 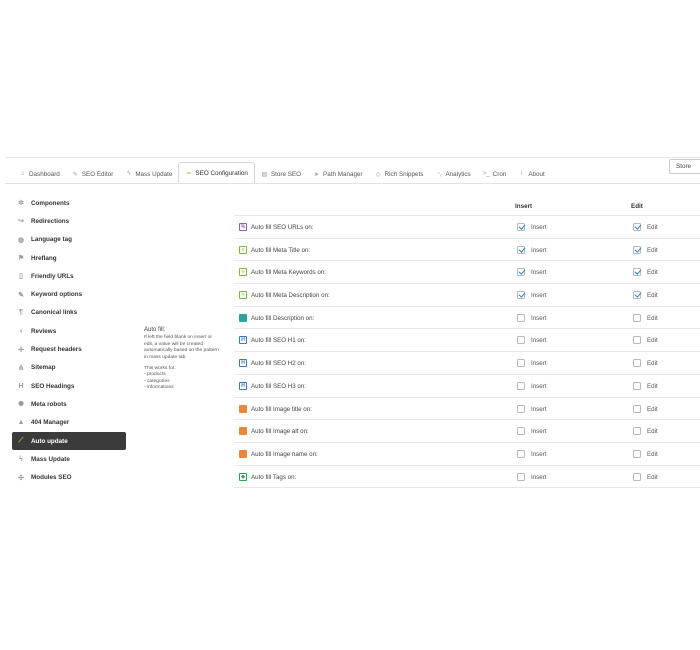 What do you see at coordinates (216, 173) in the screenshot?
I see `tab-seo-configuration: ✑ SEO Configuration` at bounding box center [216, 173].